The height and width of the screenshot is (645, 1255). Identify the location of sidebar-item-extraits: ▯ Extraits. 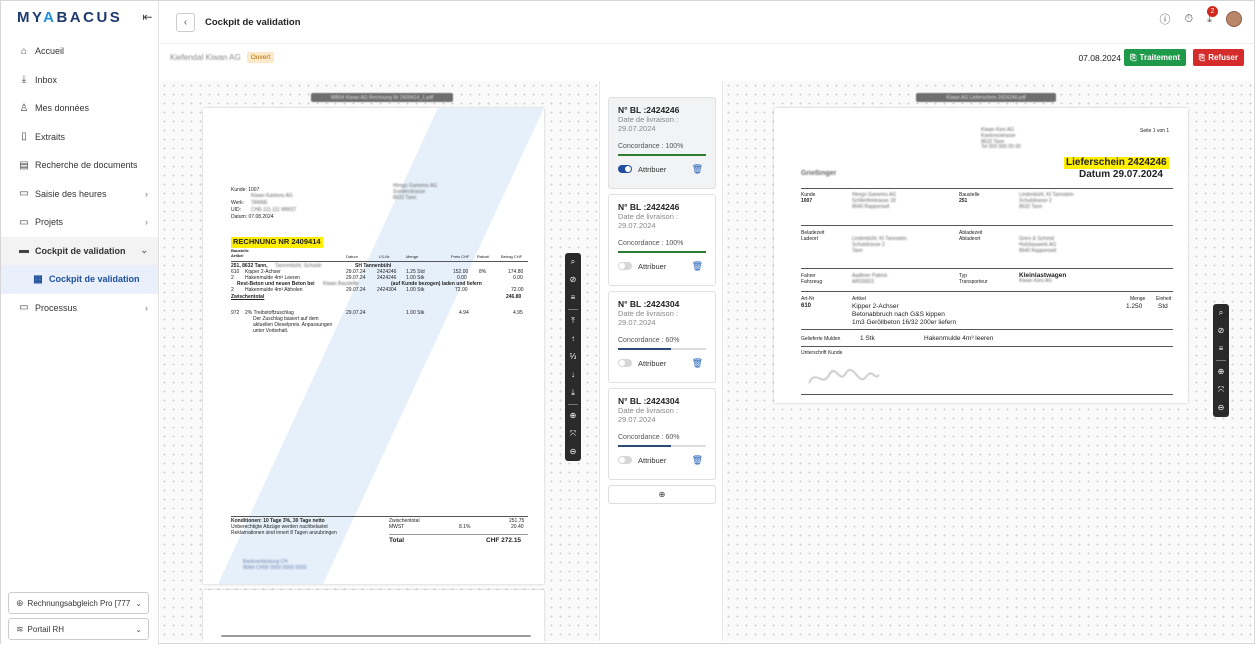
(79, 137).